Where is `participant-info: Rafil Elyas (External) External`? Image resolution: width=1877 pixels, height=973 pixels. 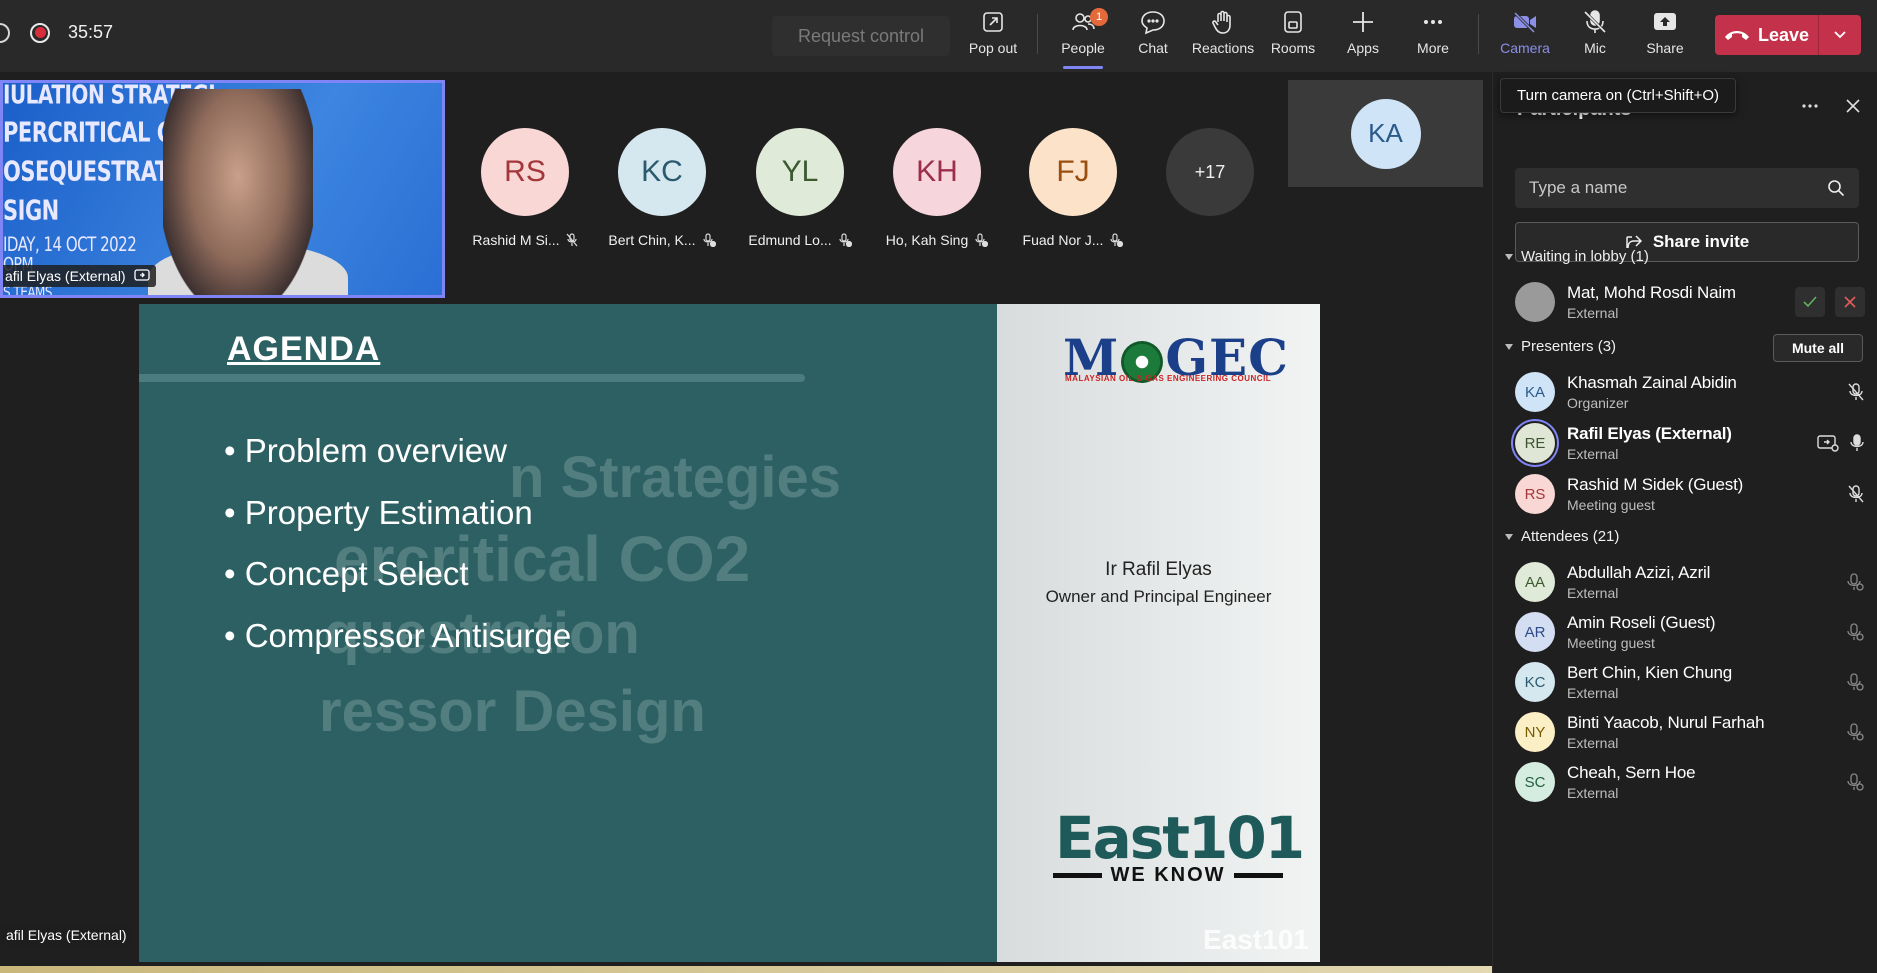 participant-info: Rafil Elyas (External) External is located at coordinates (1692, 443).